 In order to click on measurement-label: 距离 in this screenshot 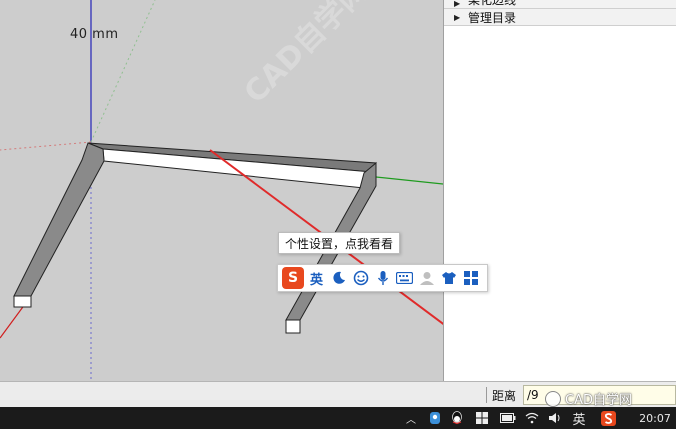, I will do `click(504, 396)`.